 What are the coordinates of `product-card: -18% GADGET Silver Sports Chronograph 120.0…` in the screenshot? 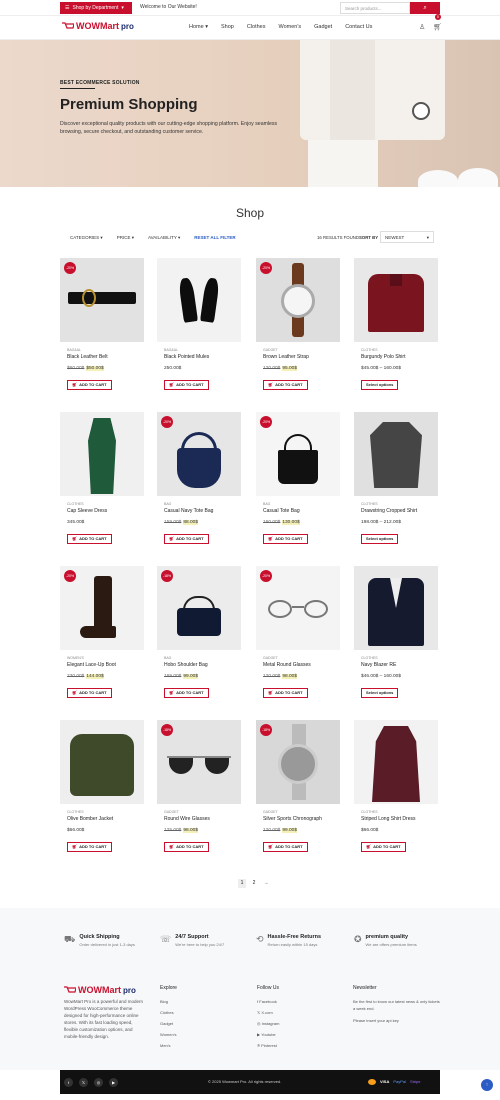 It's located at (298, 793).